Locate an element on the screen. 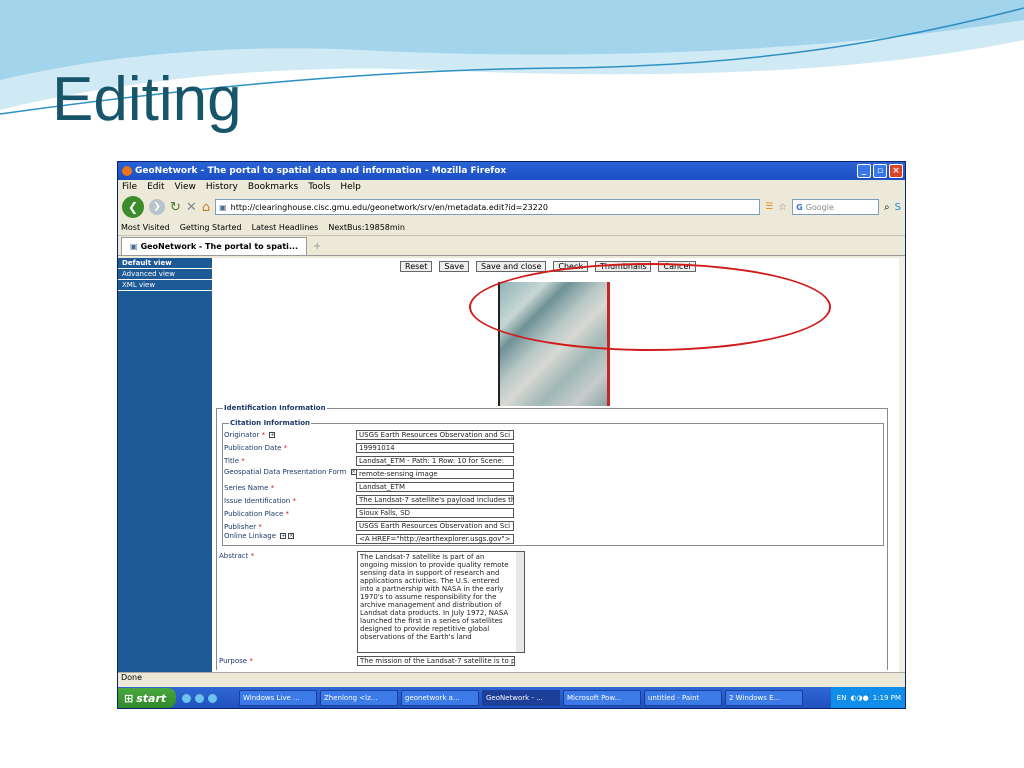 This screenshot has height=768, width=1024. collapse-icon: × is located at coordinates (291, 536).